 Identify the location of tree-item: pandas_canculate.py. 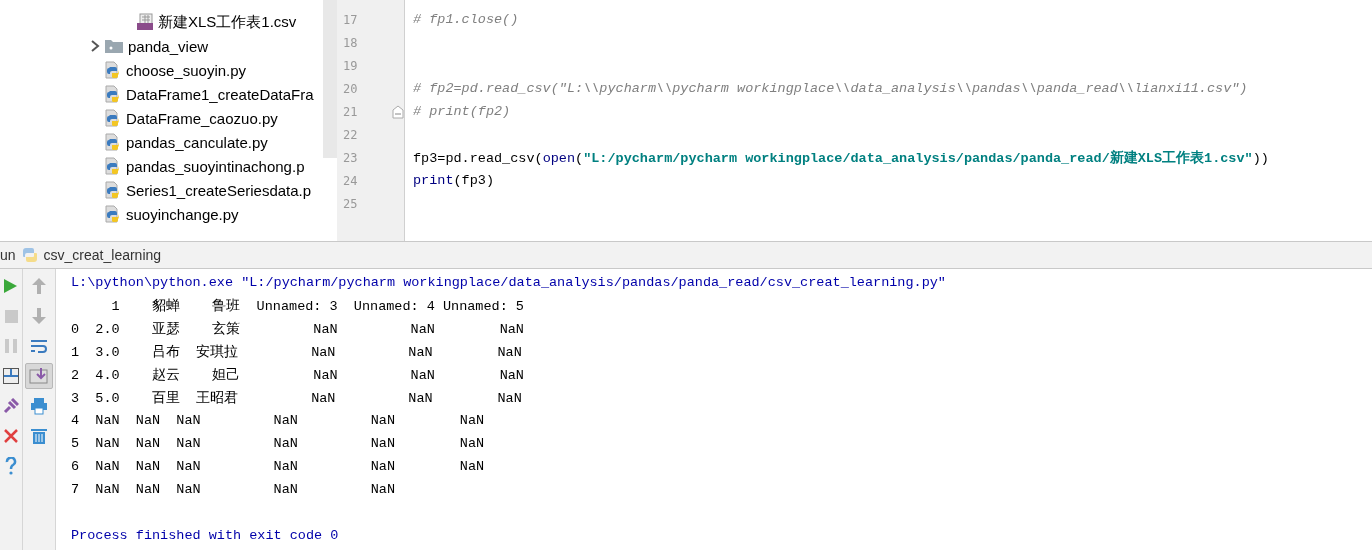
(197, 142).